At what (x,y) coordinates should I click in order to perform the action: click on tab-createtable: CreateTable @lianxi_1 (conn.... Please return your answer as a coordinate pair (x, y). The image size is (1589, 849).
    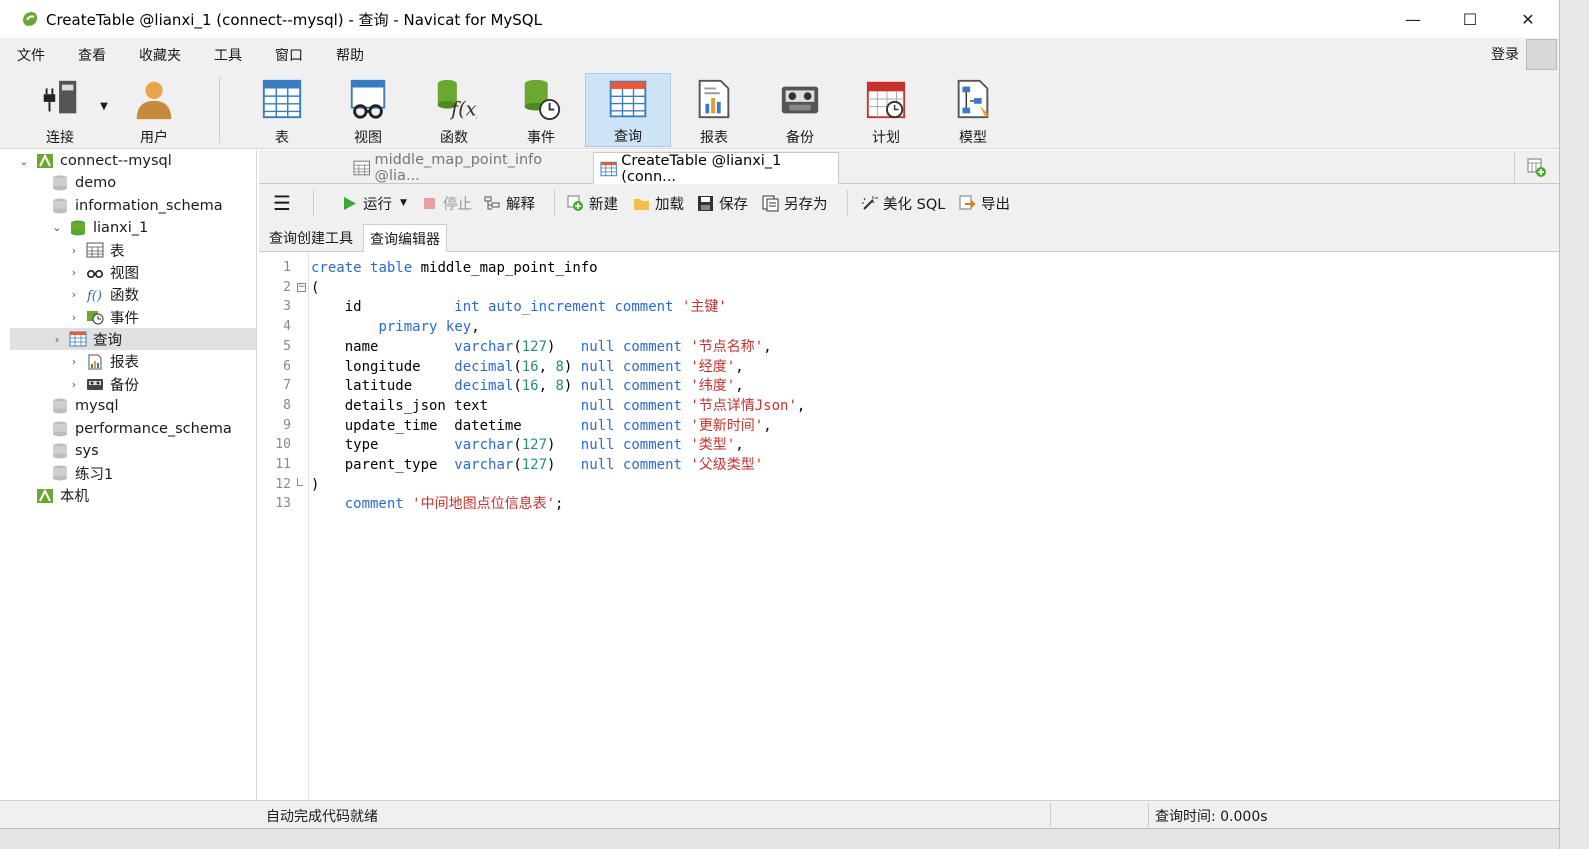
    Looking at the image, I should click on (716, 168).